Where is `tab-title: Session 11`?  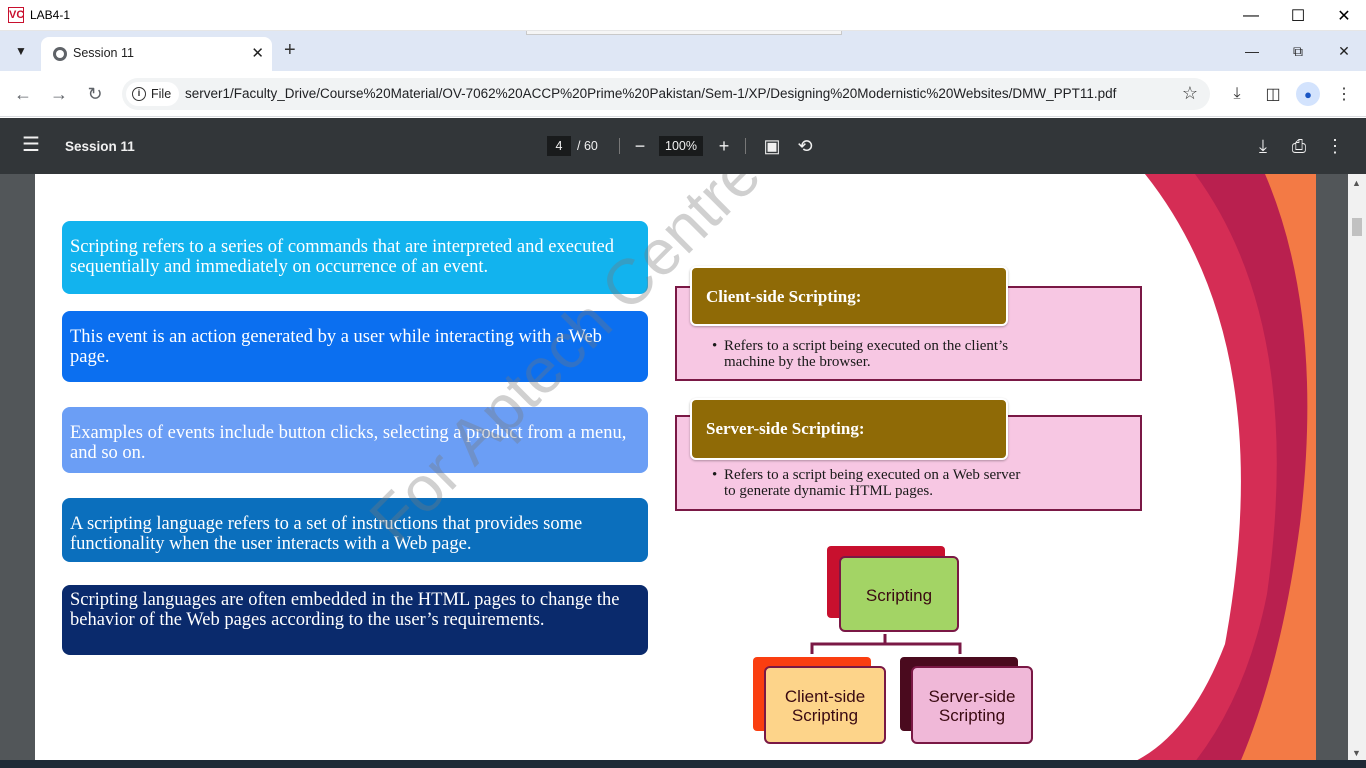 tab-title: Session 11 is located at coordinates (103, 53).